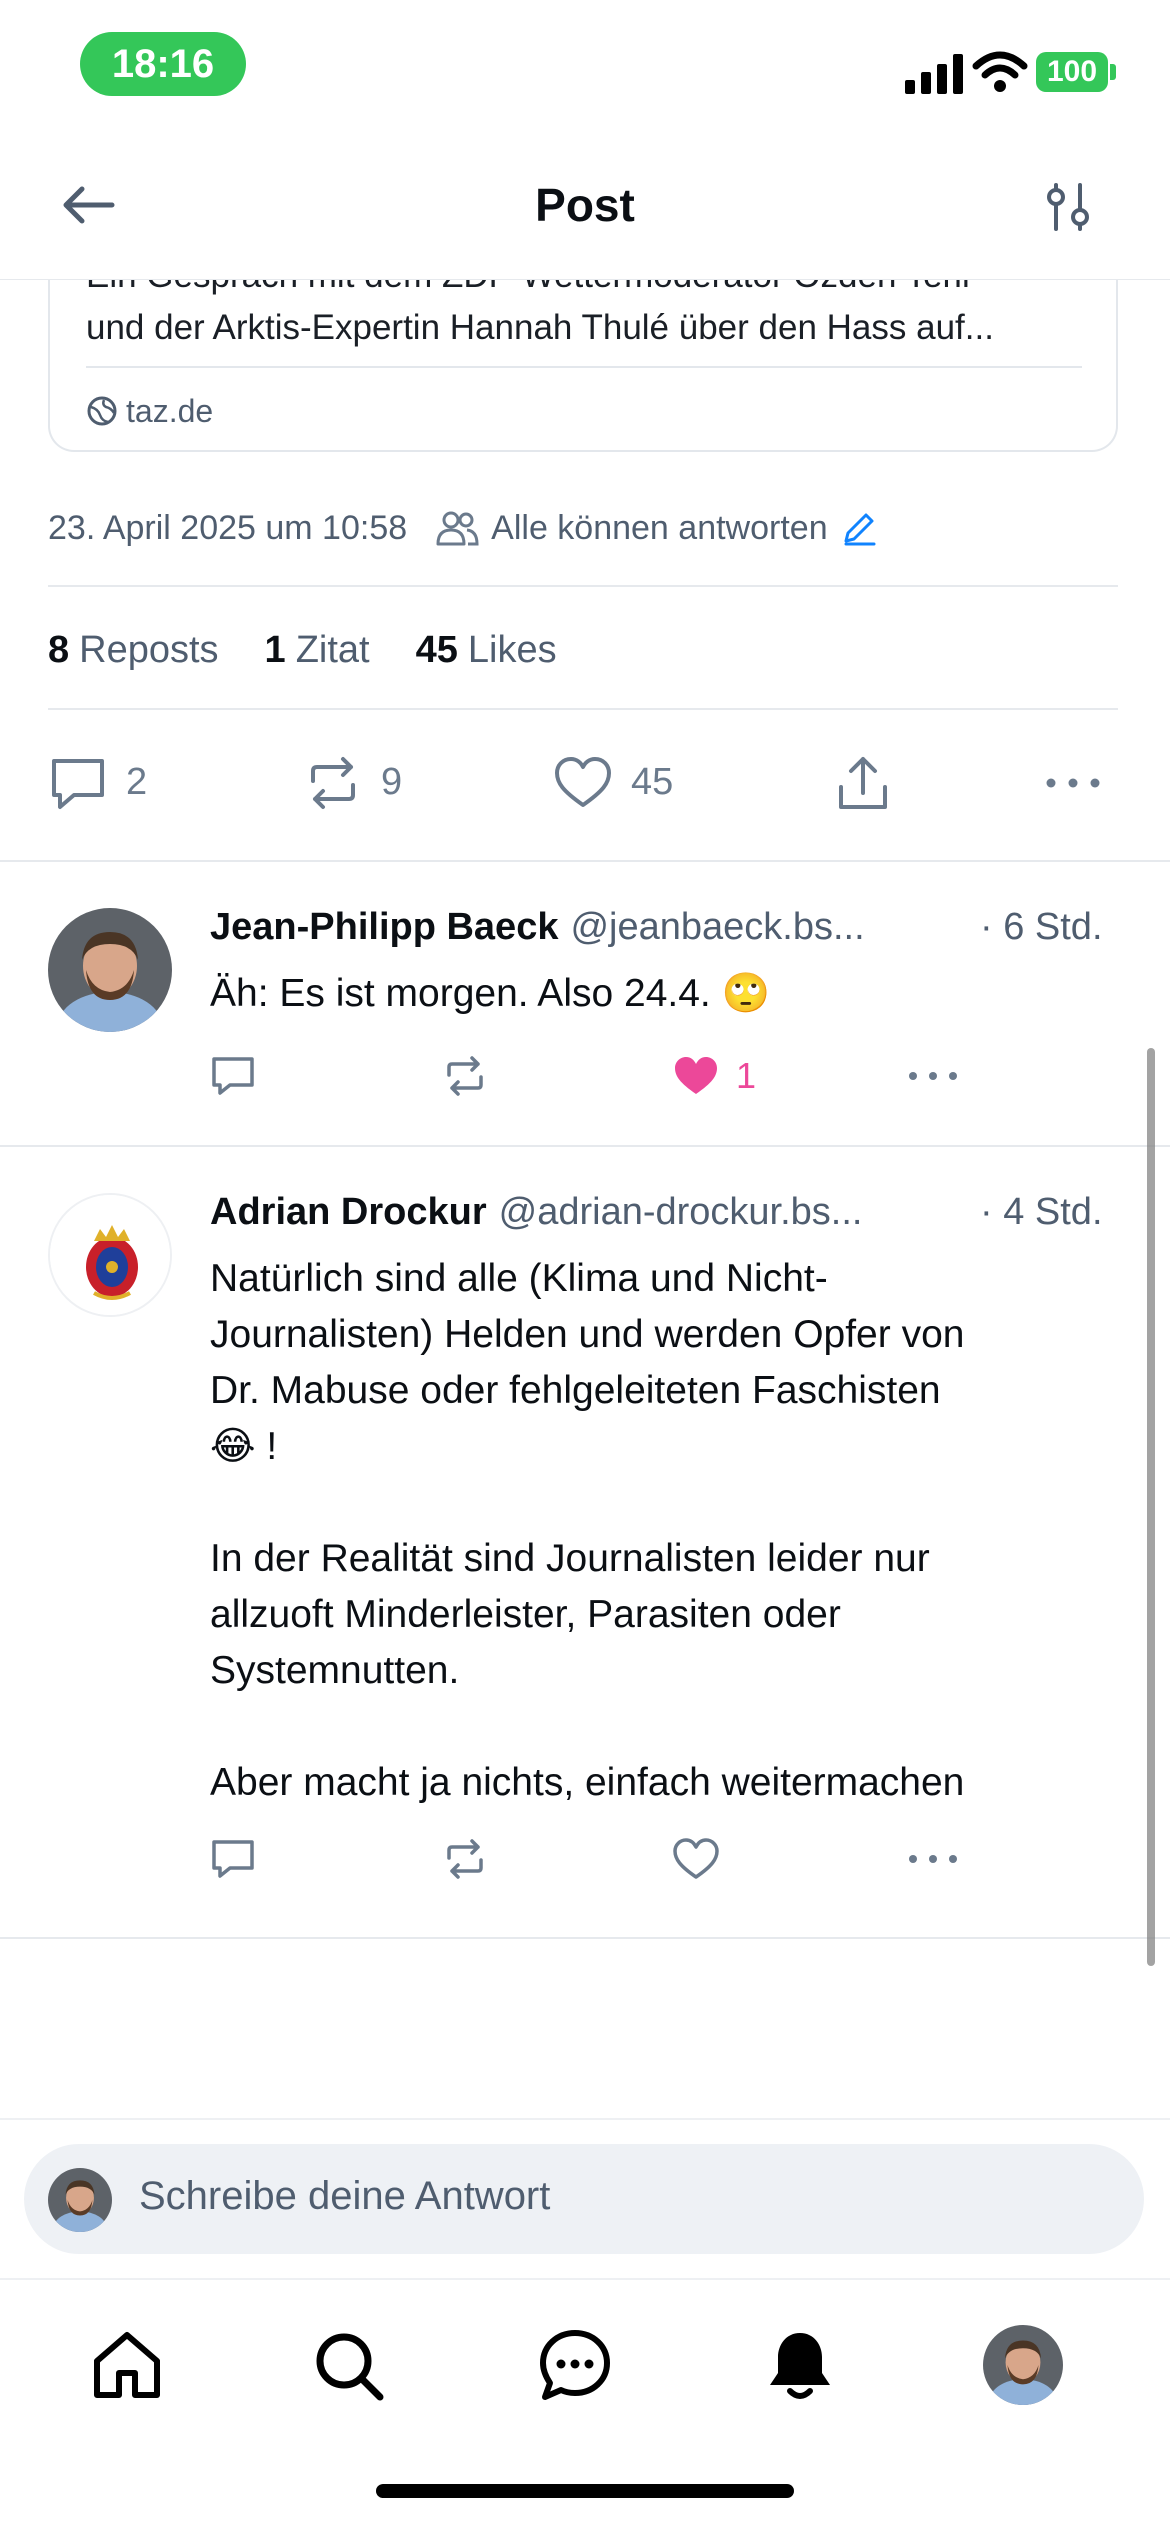 The height and width of the screenshot is (2532, 1170). What do you see at coordinates (163, 64) in the screenshot?
I see `status-time: 18:16` at bounding box center [163, 64].